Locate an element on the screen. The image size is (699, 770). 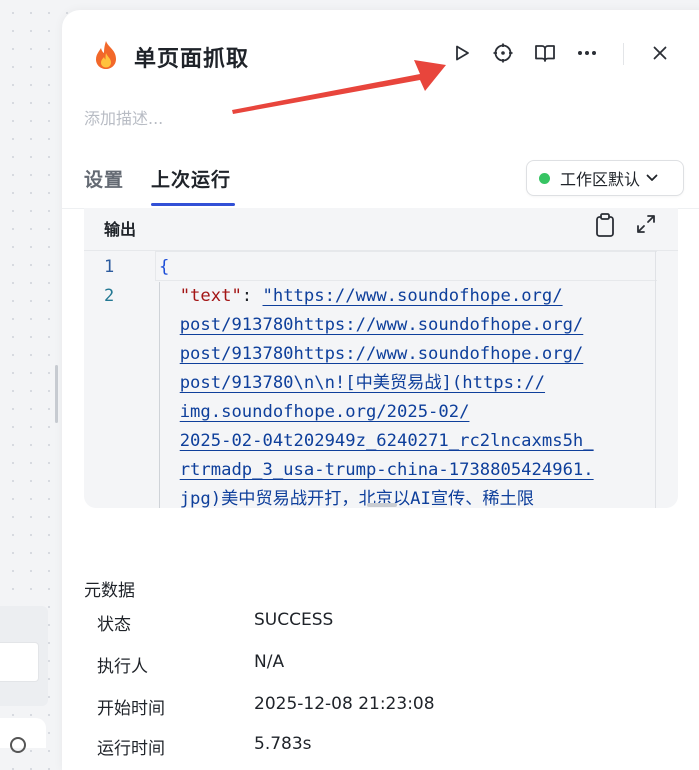
metadata-title: 元数据 is located at coordinates (109, 591).